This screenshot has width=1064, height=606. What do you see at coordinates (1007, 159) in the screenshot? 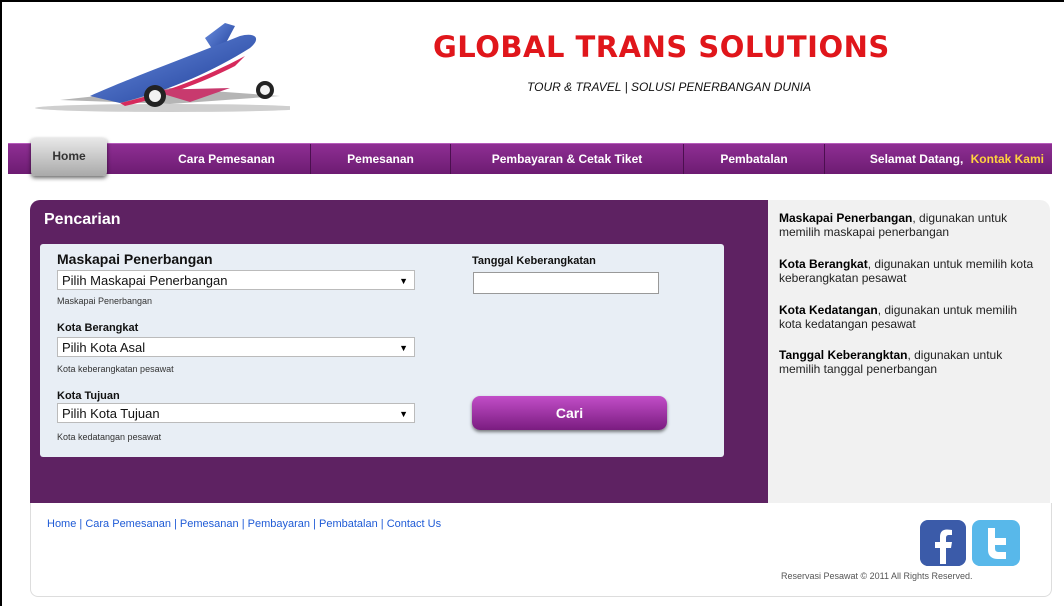
I see `contact-link: Kontak Kami` at bounding box center [1007, 159].